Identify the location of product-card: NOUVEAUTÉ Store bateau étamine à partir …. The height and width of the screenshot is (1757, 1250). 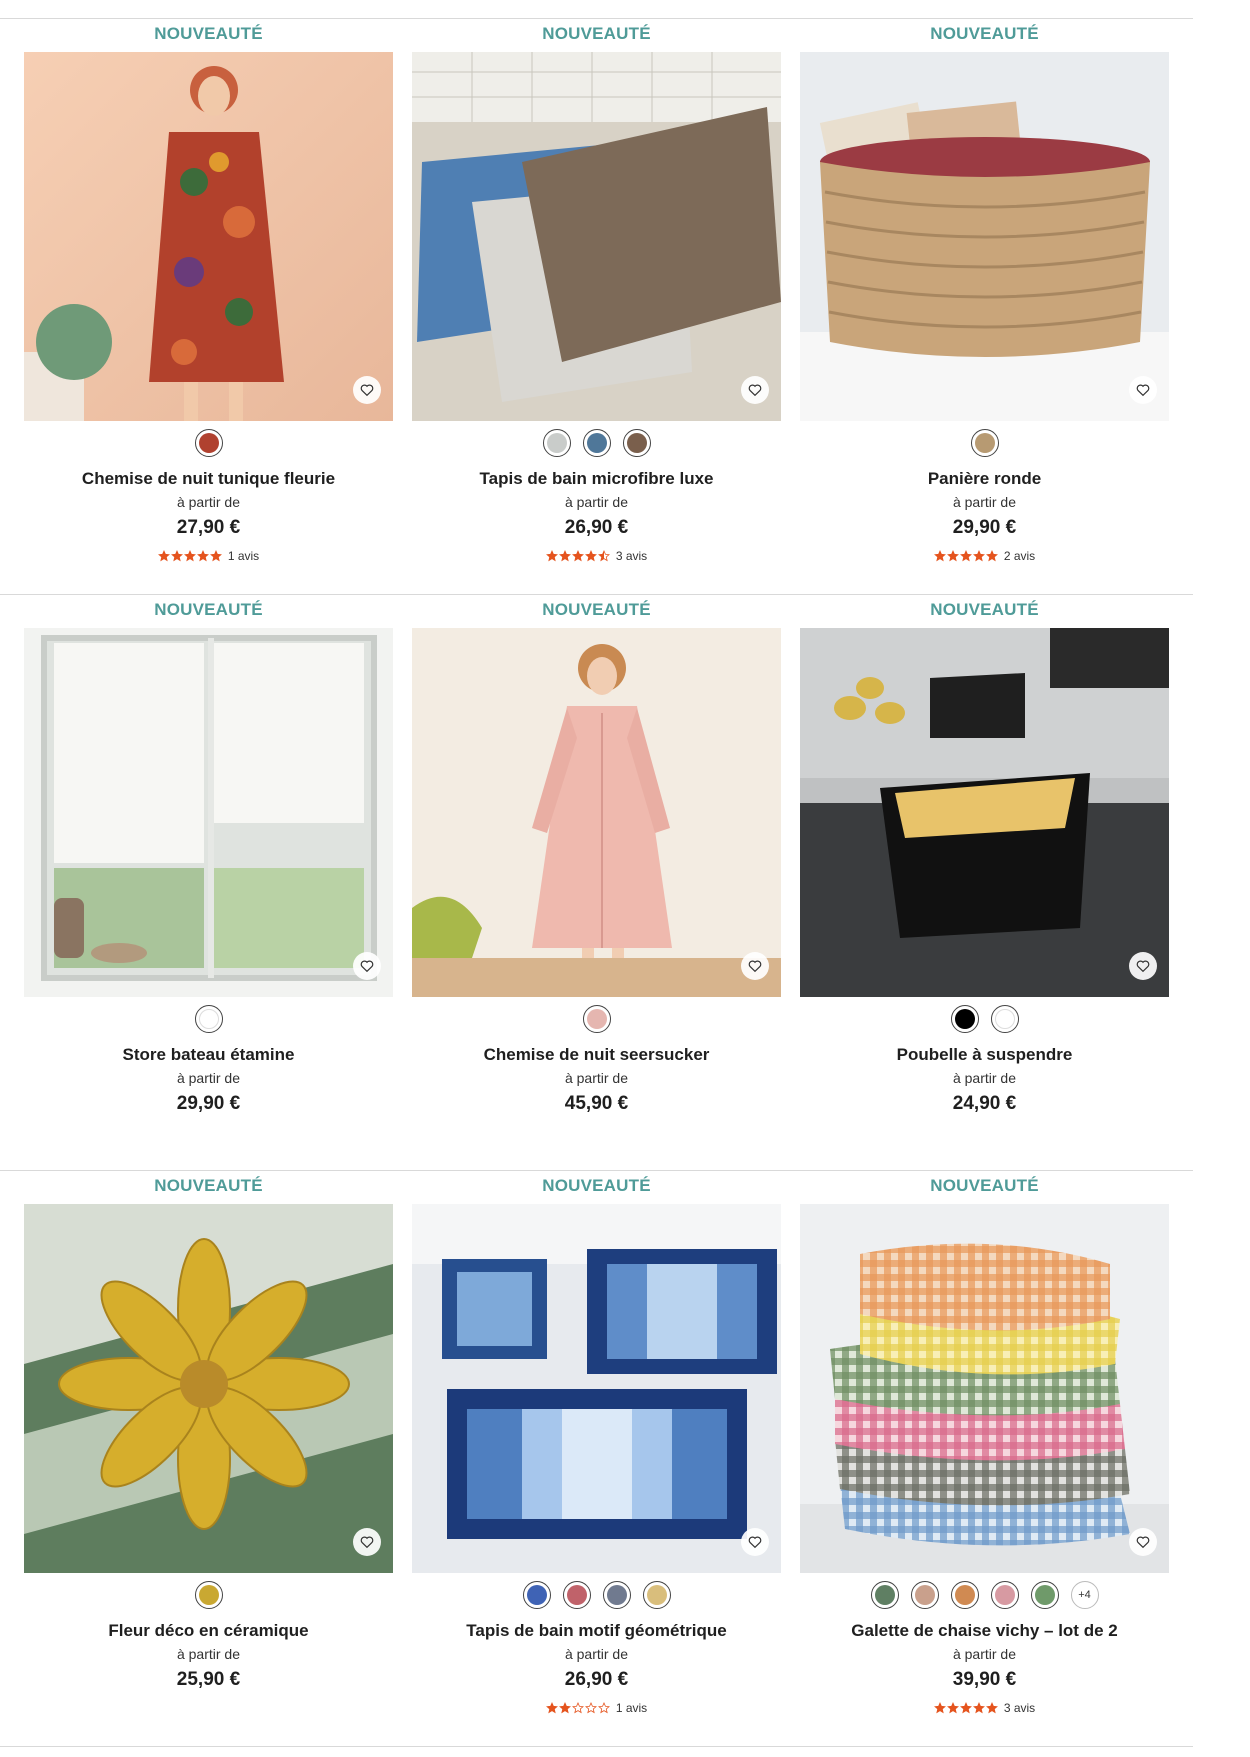
(208, 869).